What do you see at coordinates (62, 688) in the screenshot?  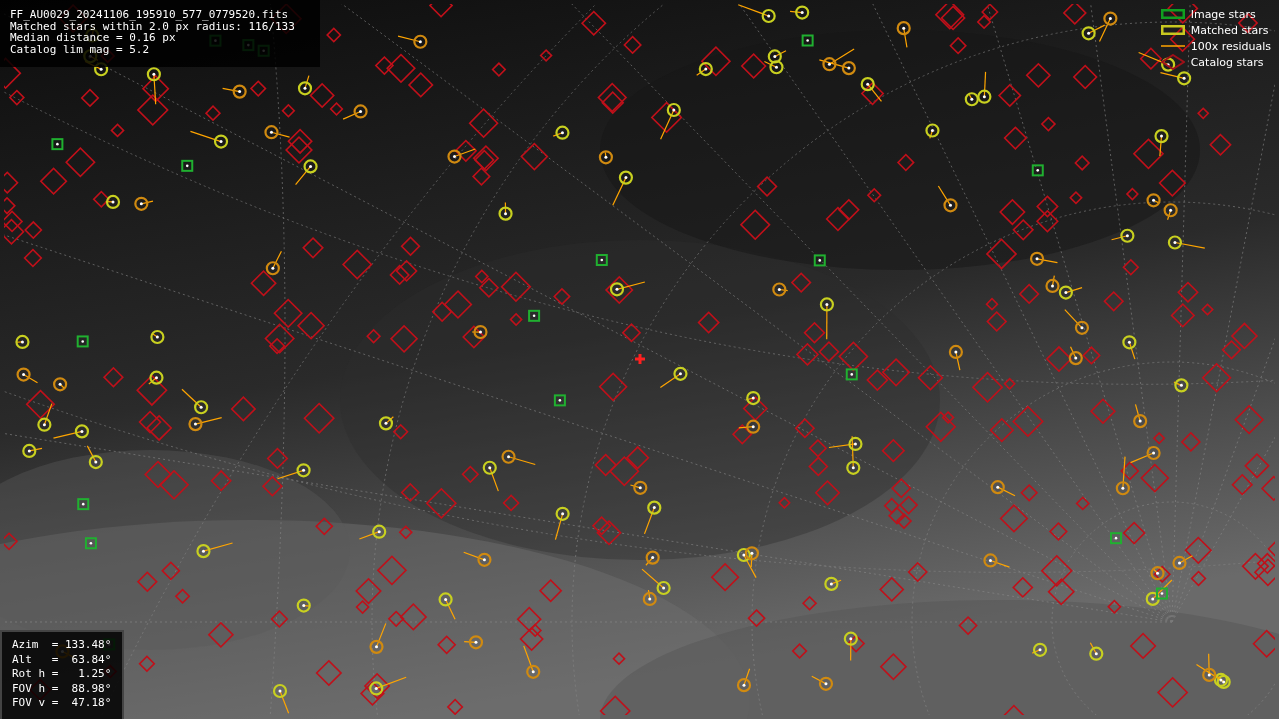 I see `pointing-line: FOV h = 88.98°` at bounding box center [62, 688].